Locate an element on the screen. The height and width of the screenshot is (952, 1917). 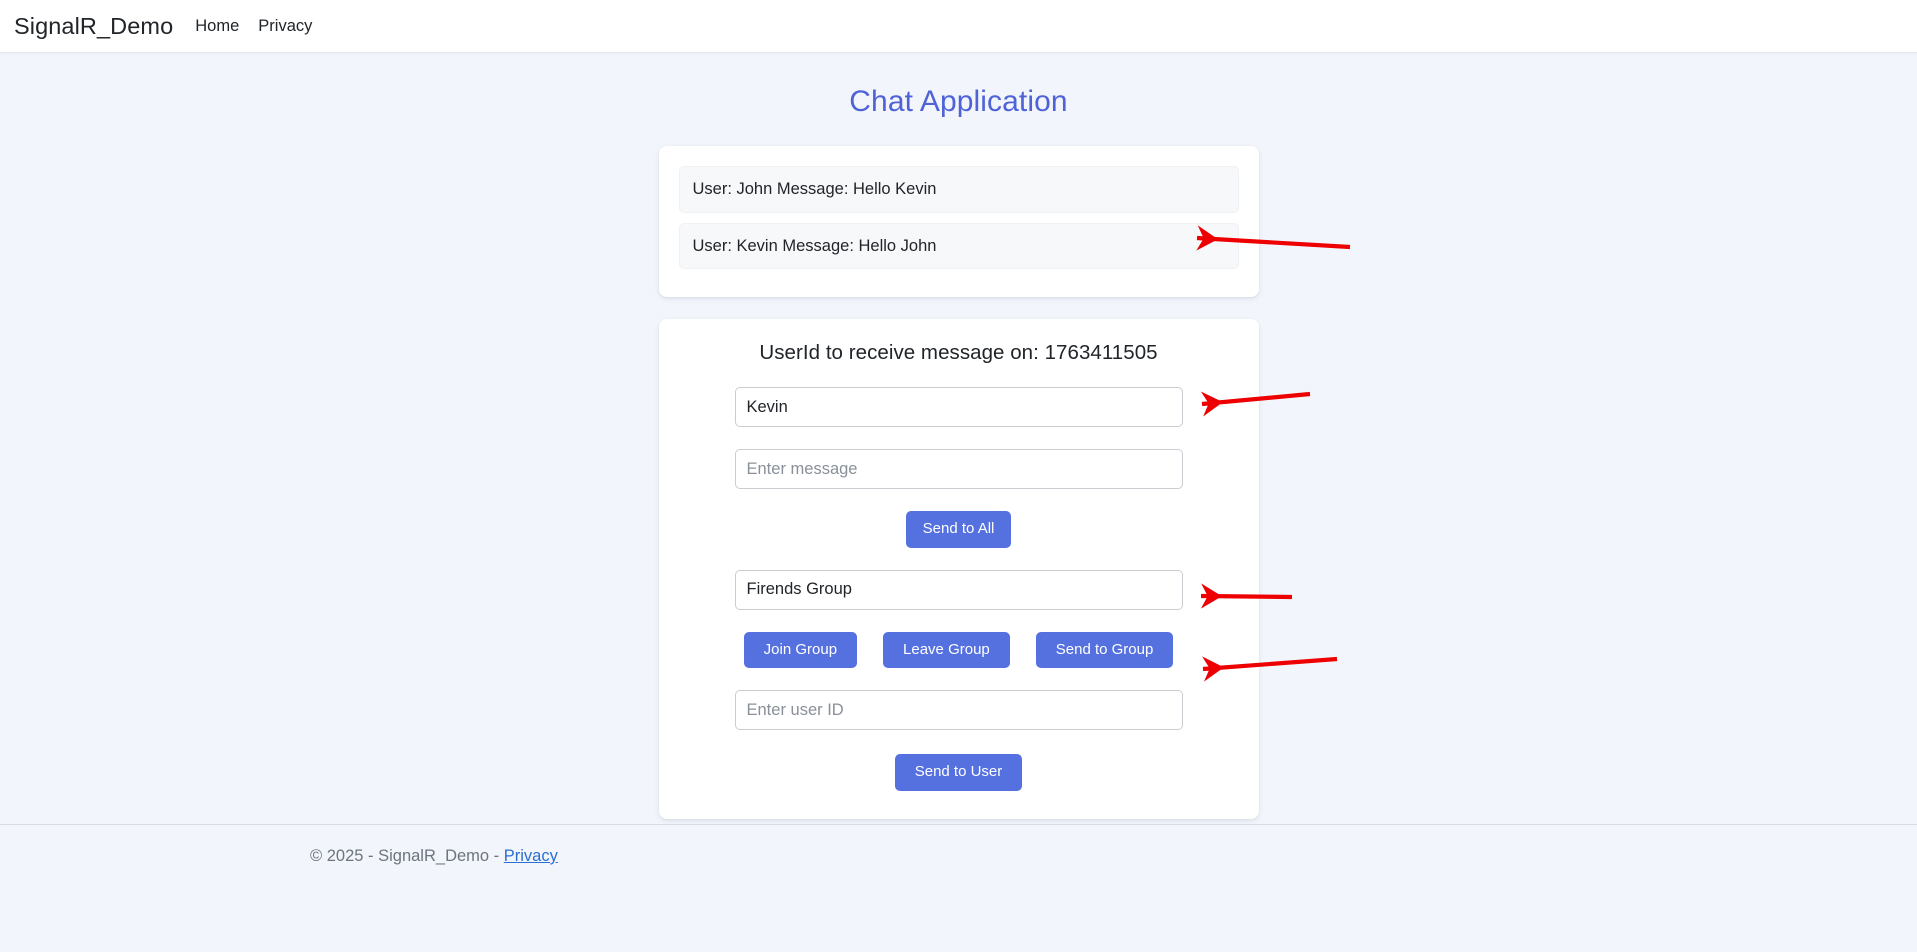
user-id-input is located at coordinates (958, 710).